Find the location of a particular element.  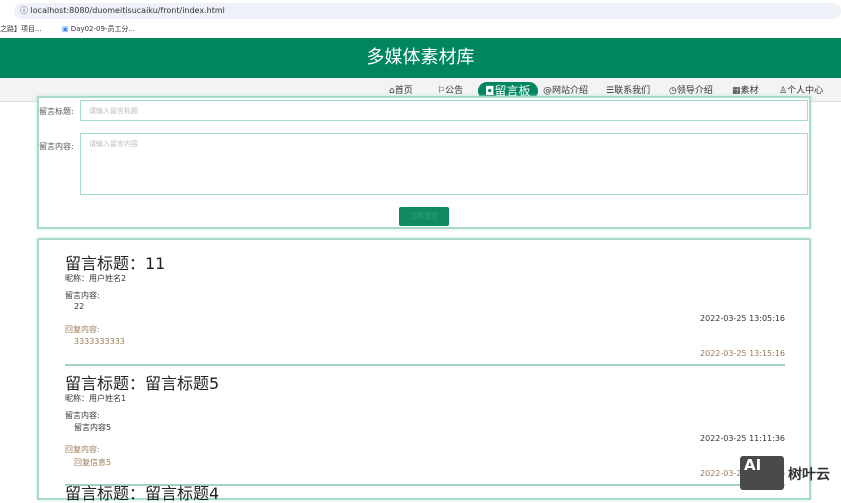

message-title: 留言标题：留言标题5 is located at coordinates (142, 383).